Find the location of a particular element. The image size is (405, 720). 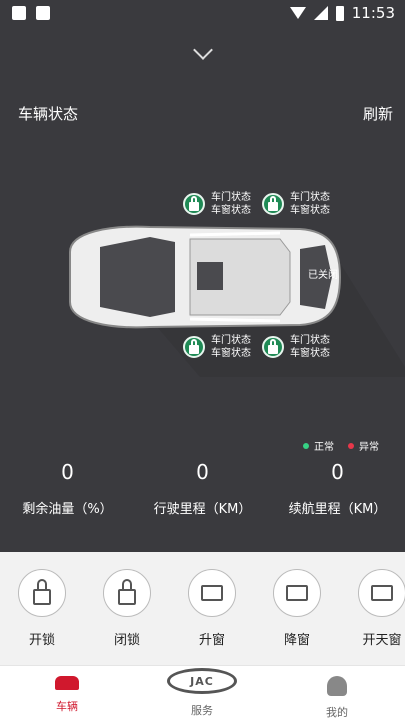

legend-abnormal: 异常 is located at coordinates (363, 445).